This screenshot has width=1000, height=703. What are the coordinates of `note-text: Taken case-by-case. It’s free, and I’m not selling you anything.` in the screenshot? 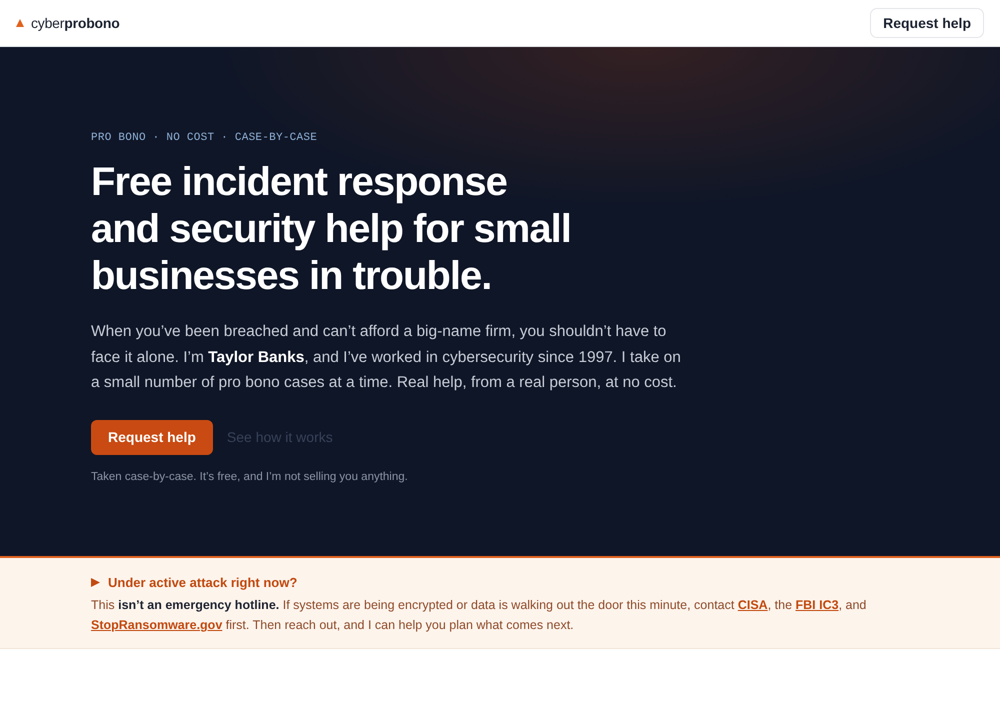 It's located at (249, 477).